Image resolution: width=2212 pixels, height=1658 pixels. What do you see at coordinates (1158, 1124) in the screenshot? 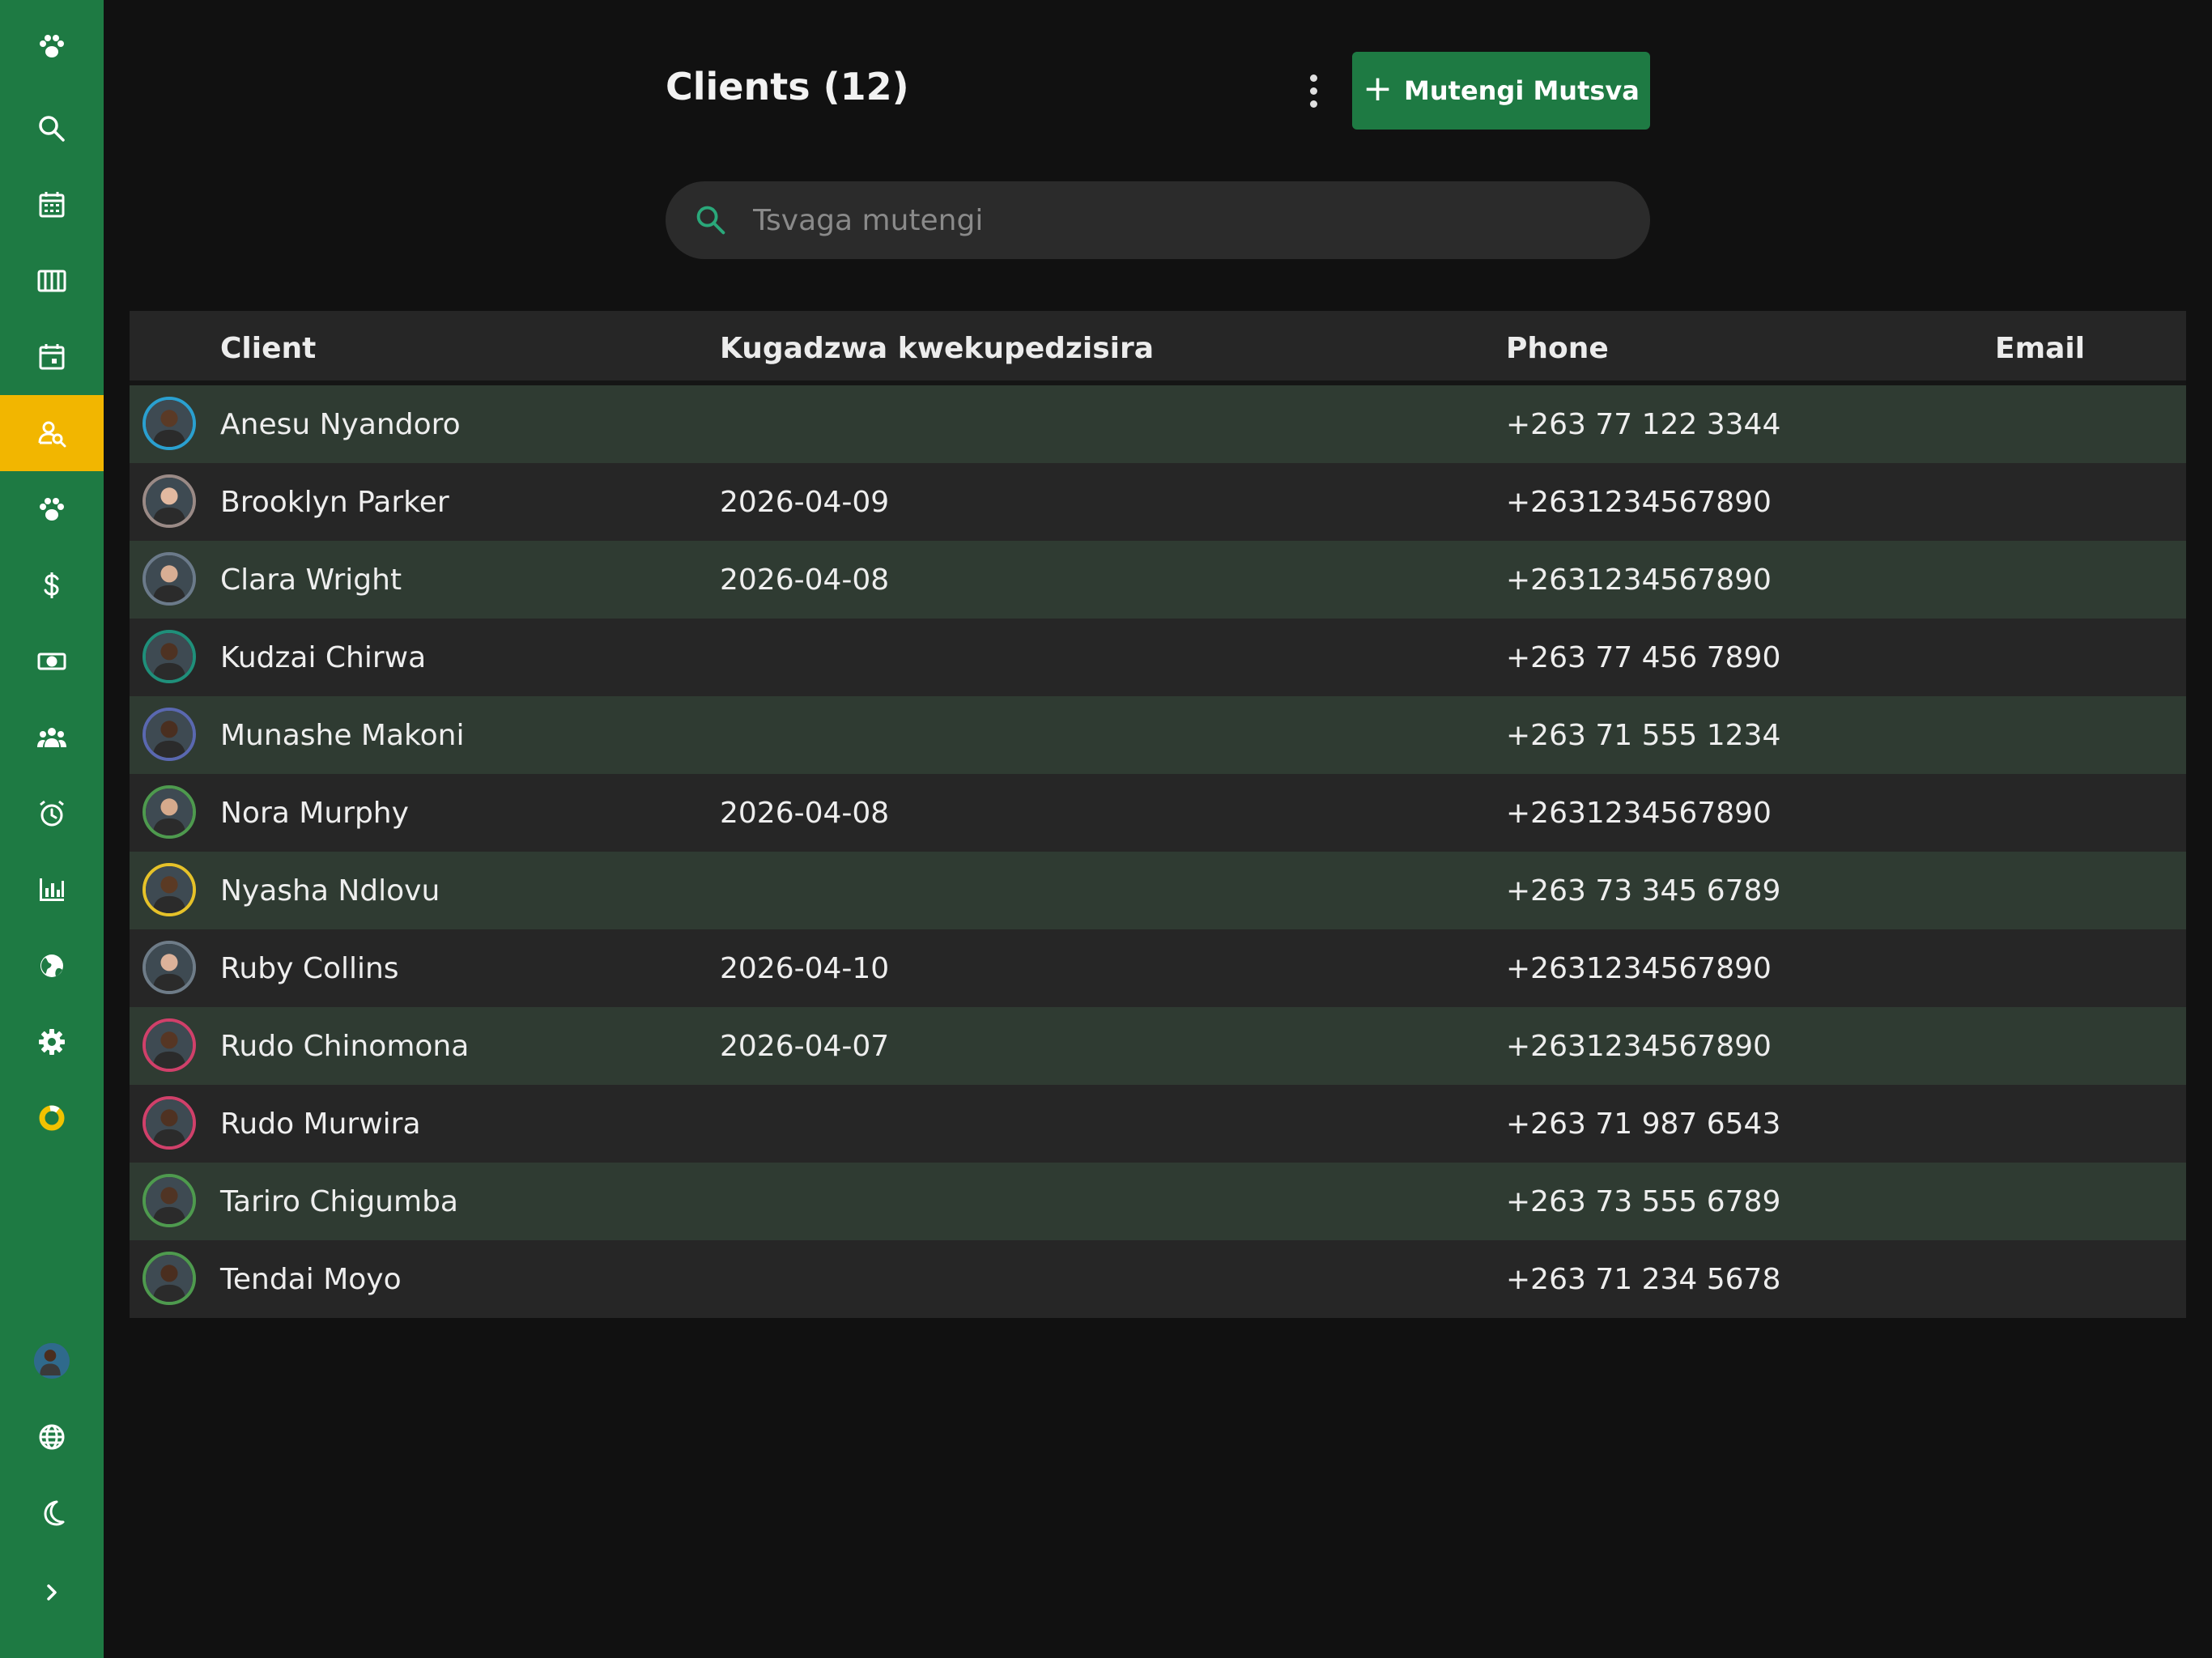
I see `table-row: Rudo Murwira +263 71 987 6543` at bounding box center [1158, 1124].